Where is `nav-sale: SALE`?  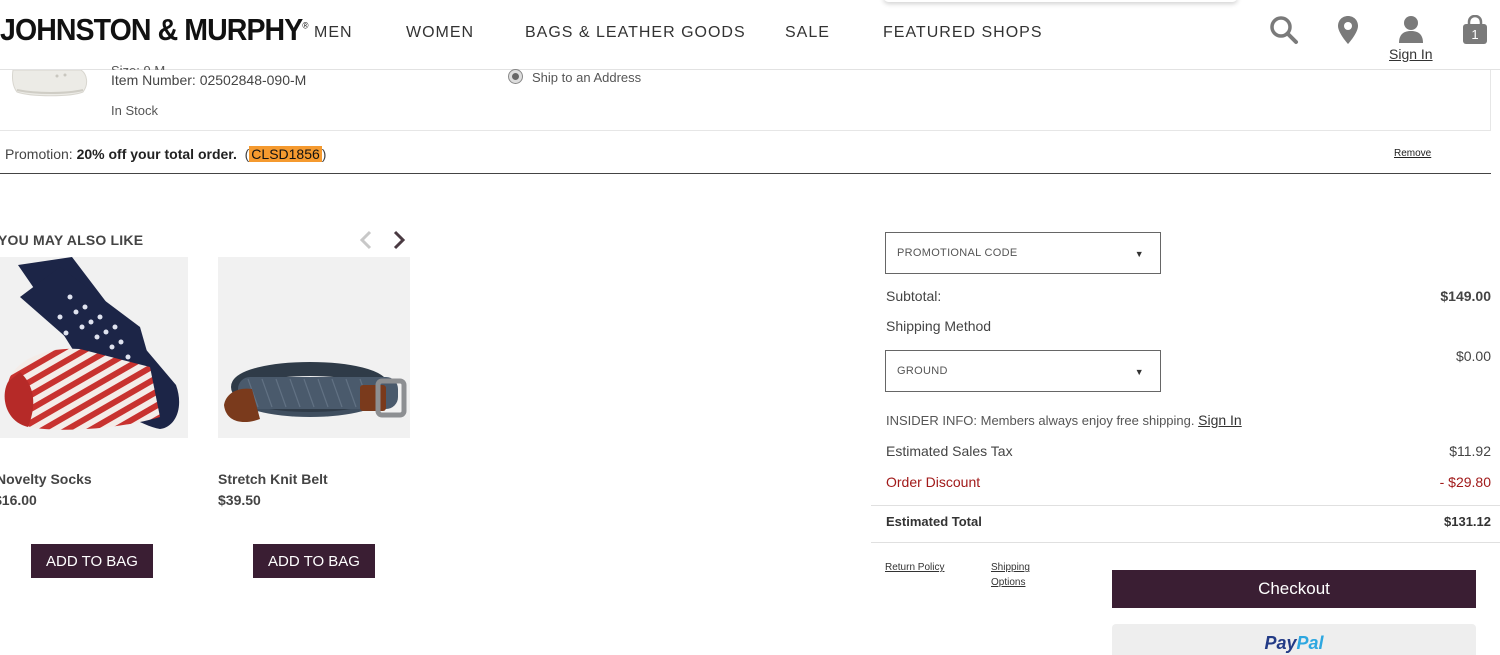
nav-sale: SALE is located at coordinates (807, 33).